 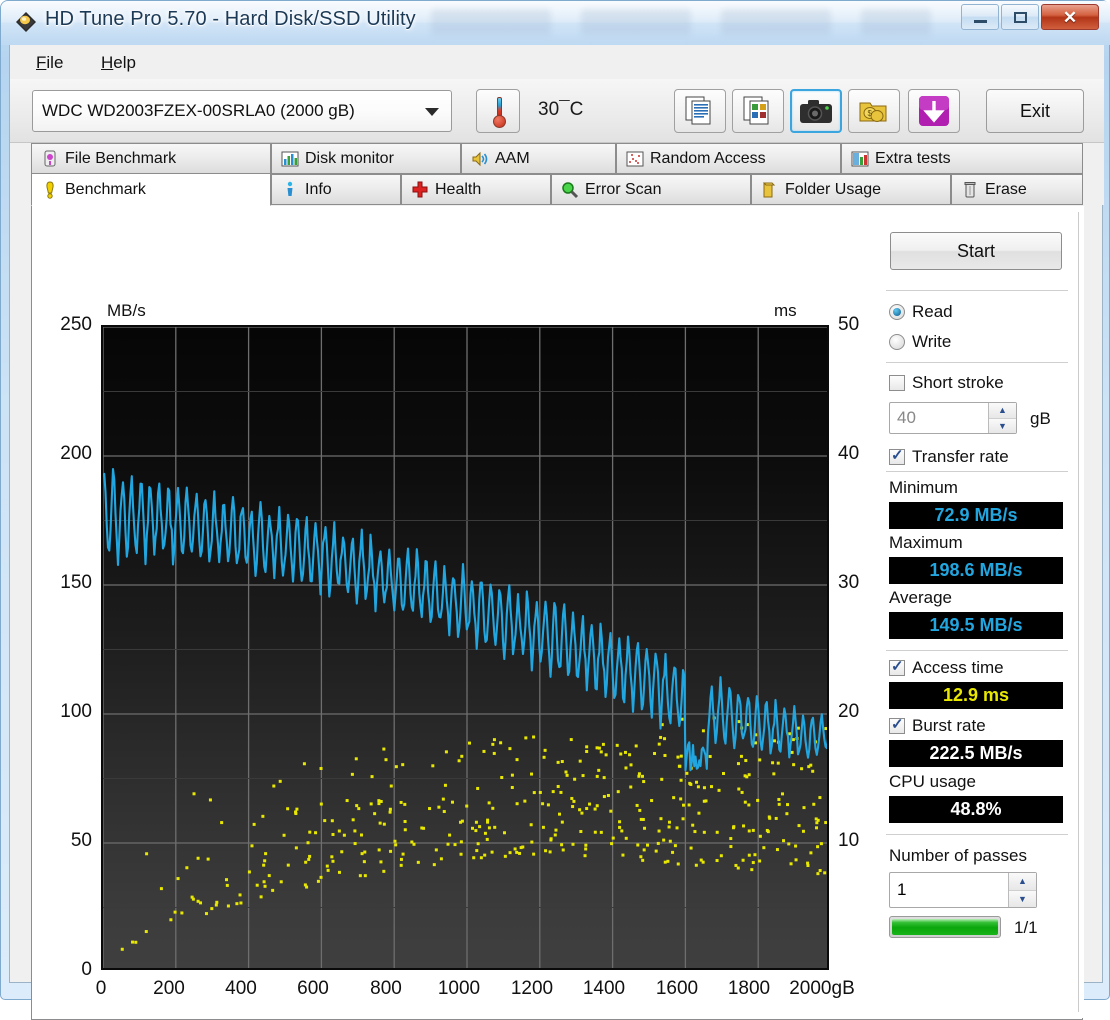 I want to click on exit-button: Exit, so click(x=1035, y=111).